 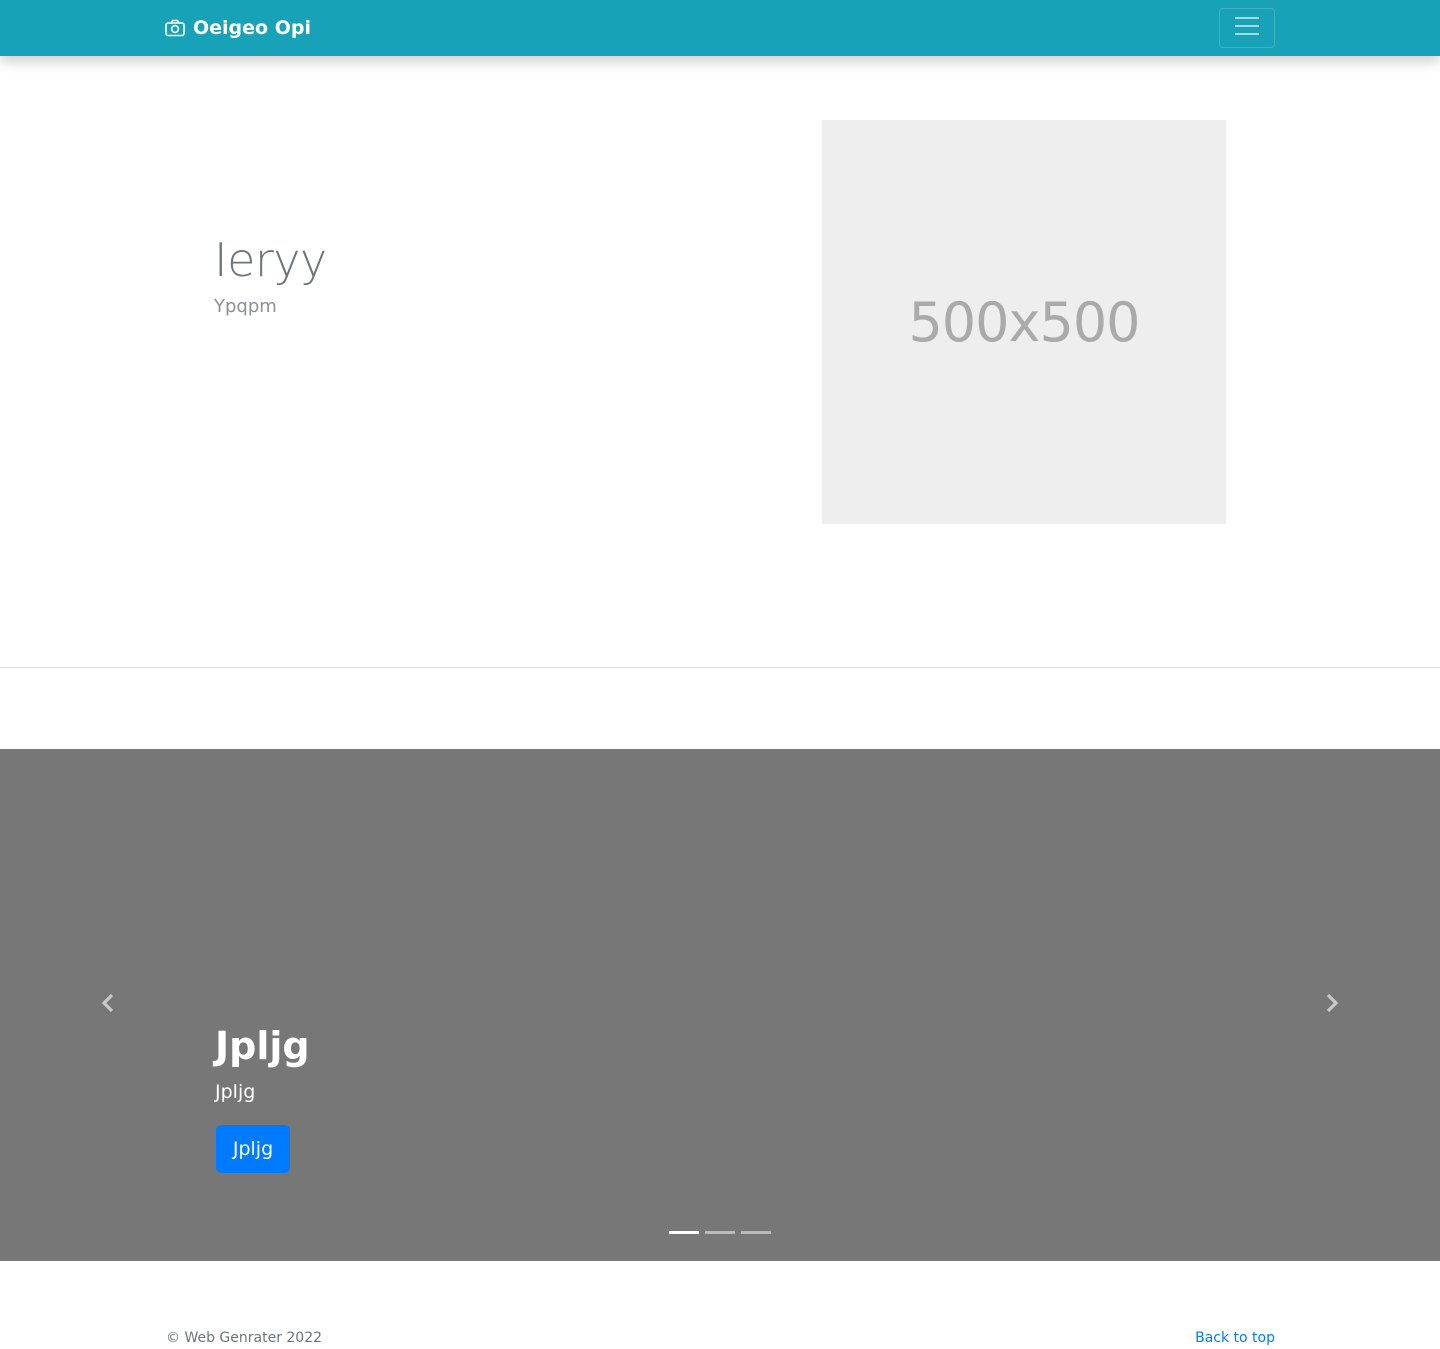 I want to click on brand-text: Oeigeo Opi, so click(x=252, y=28).